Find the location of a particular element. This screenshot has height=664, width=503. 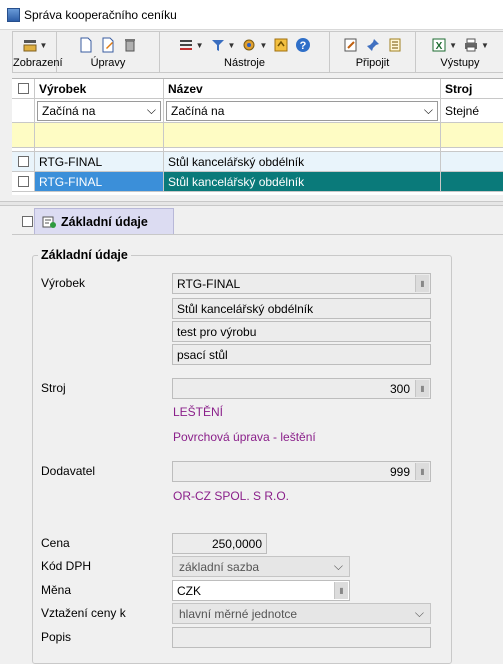

toolbar-group-label: Výstupy is located at coordinates (460, 63).